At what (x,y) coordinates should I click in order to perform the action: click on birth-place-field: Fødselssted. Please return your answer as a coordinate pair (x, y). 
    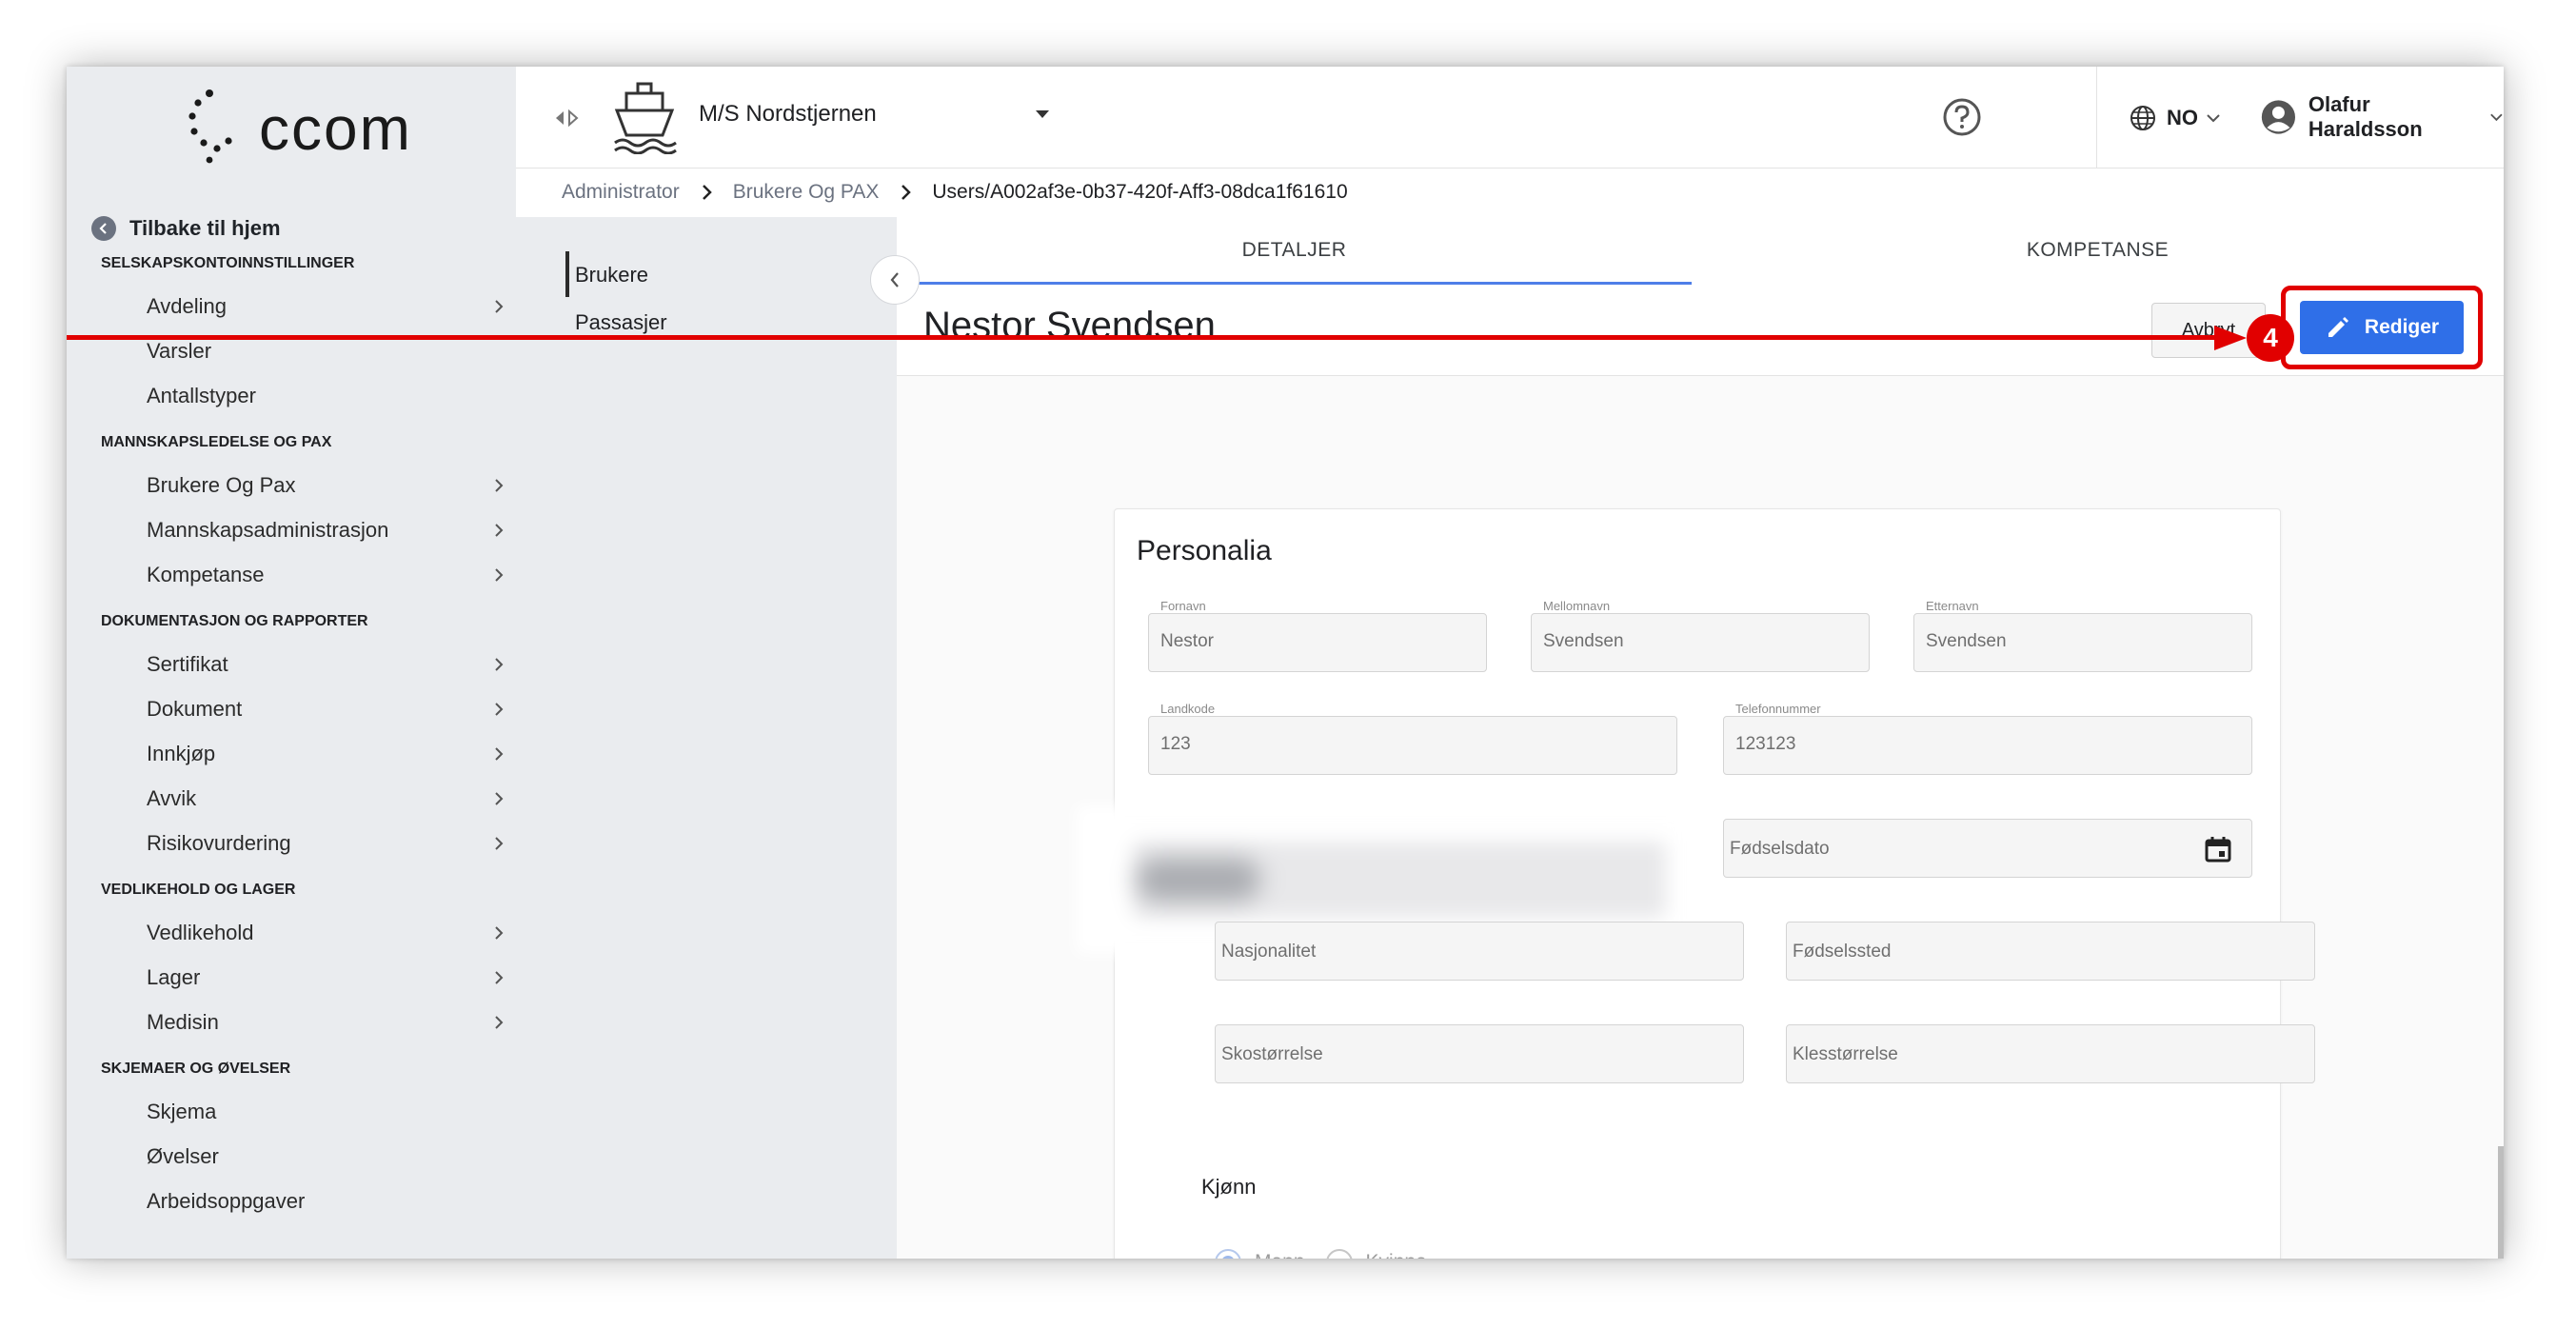
    Looking at the image, I should click on (2050, 951).